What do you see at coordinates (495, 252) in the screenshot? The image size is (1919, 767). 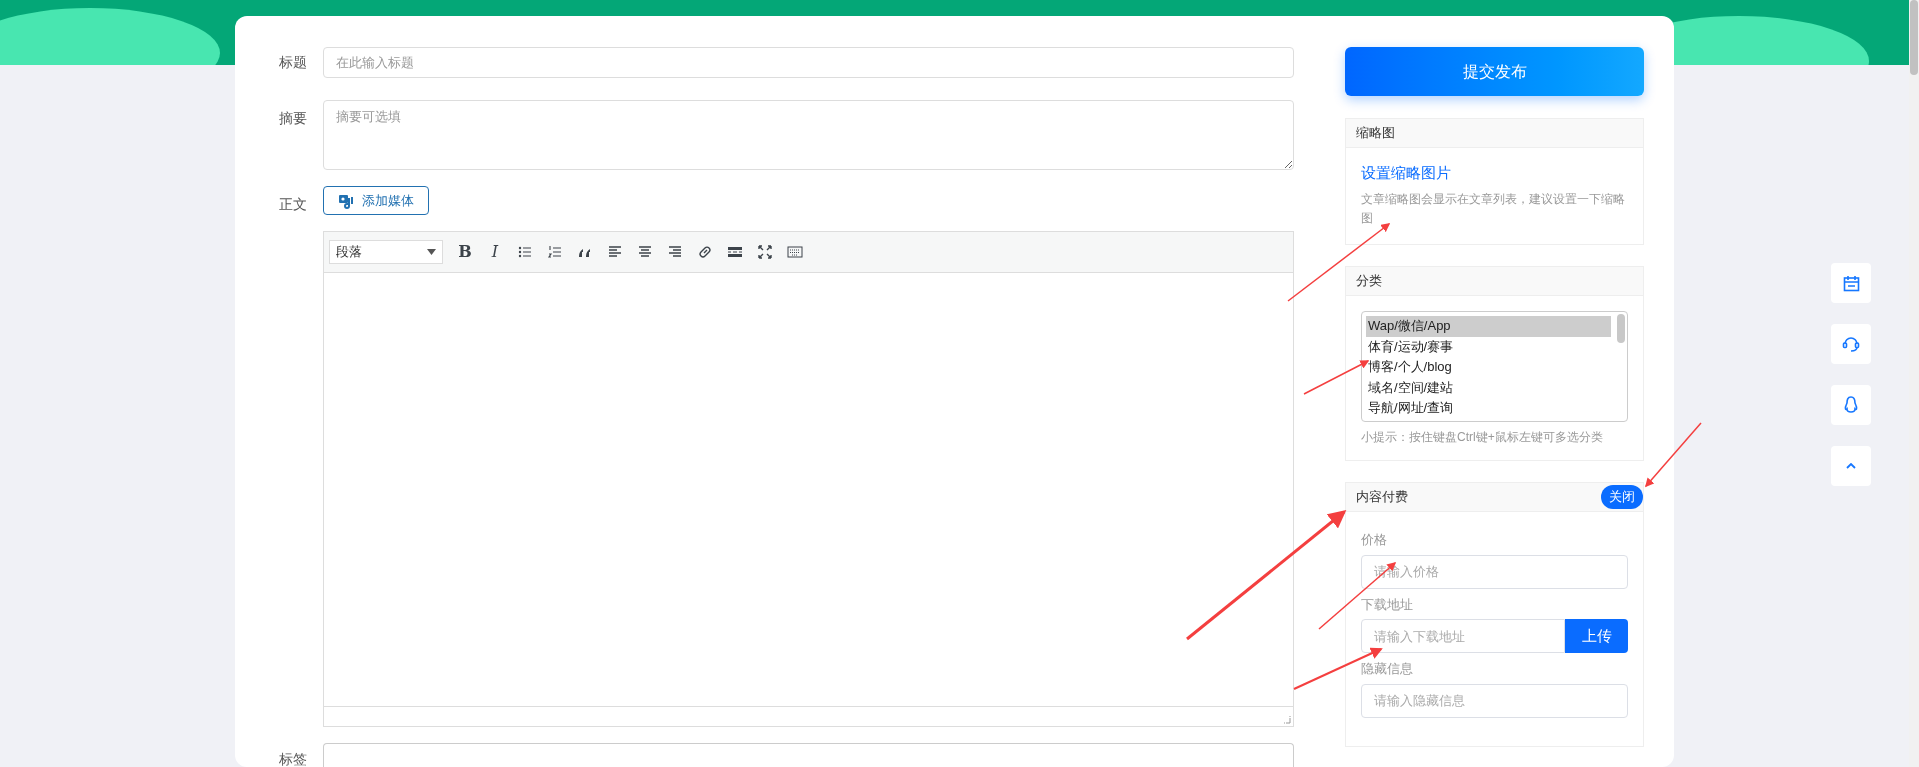 I see `italic-button: I` at bounding box center [495, 252].